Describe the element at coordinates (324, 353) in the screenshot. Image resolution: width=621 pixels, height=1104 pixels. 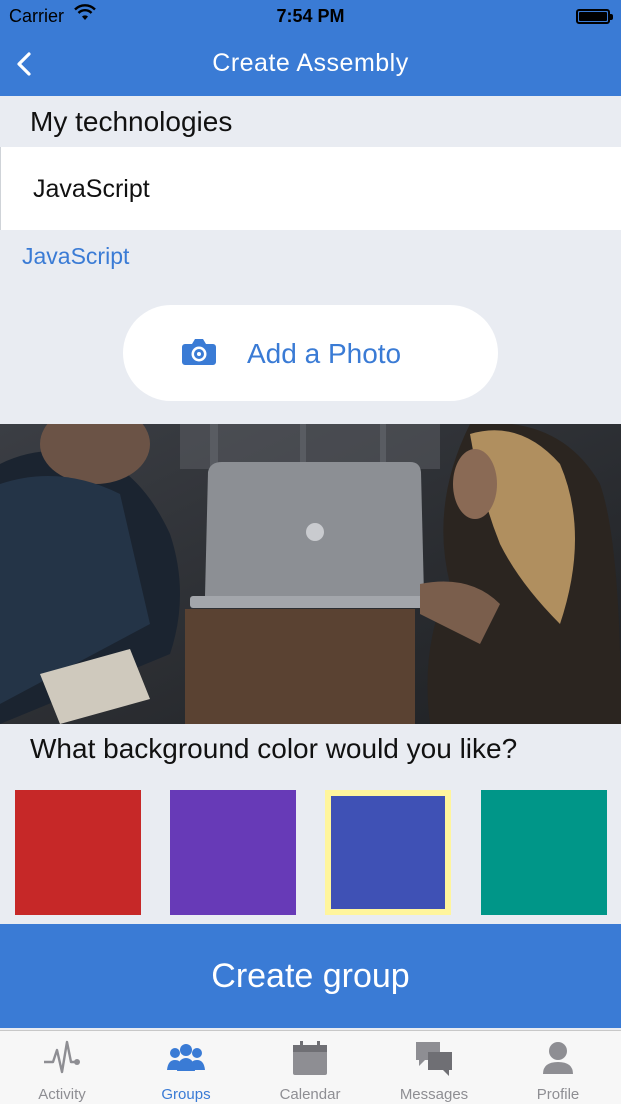
I see `add-photo-label: Add a Photo` at that location.